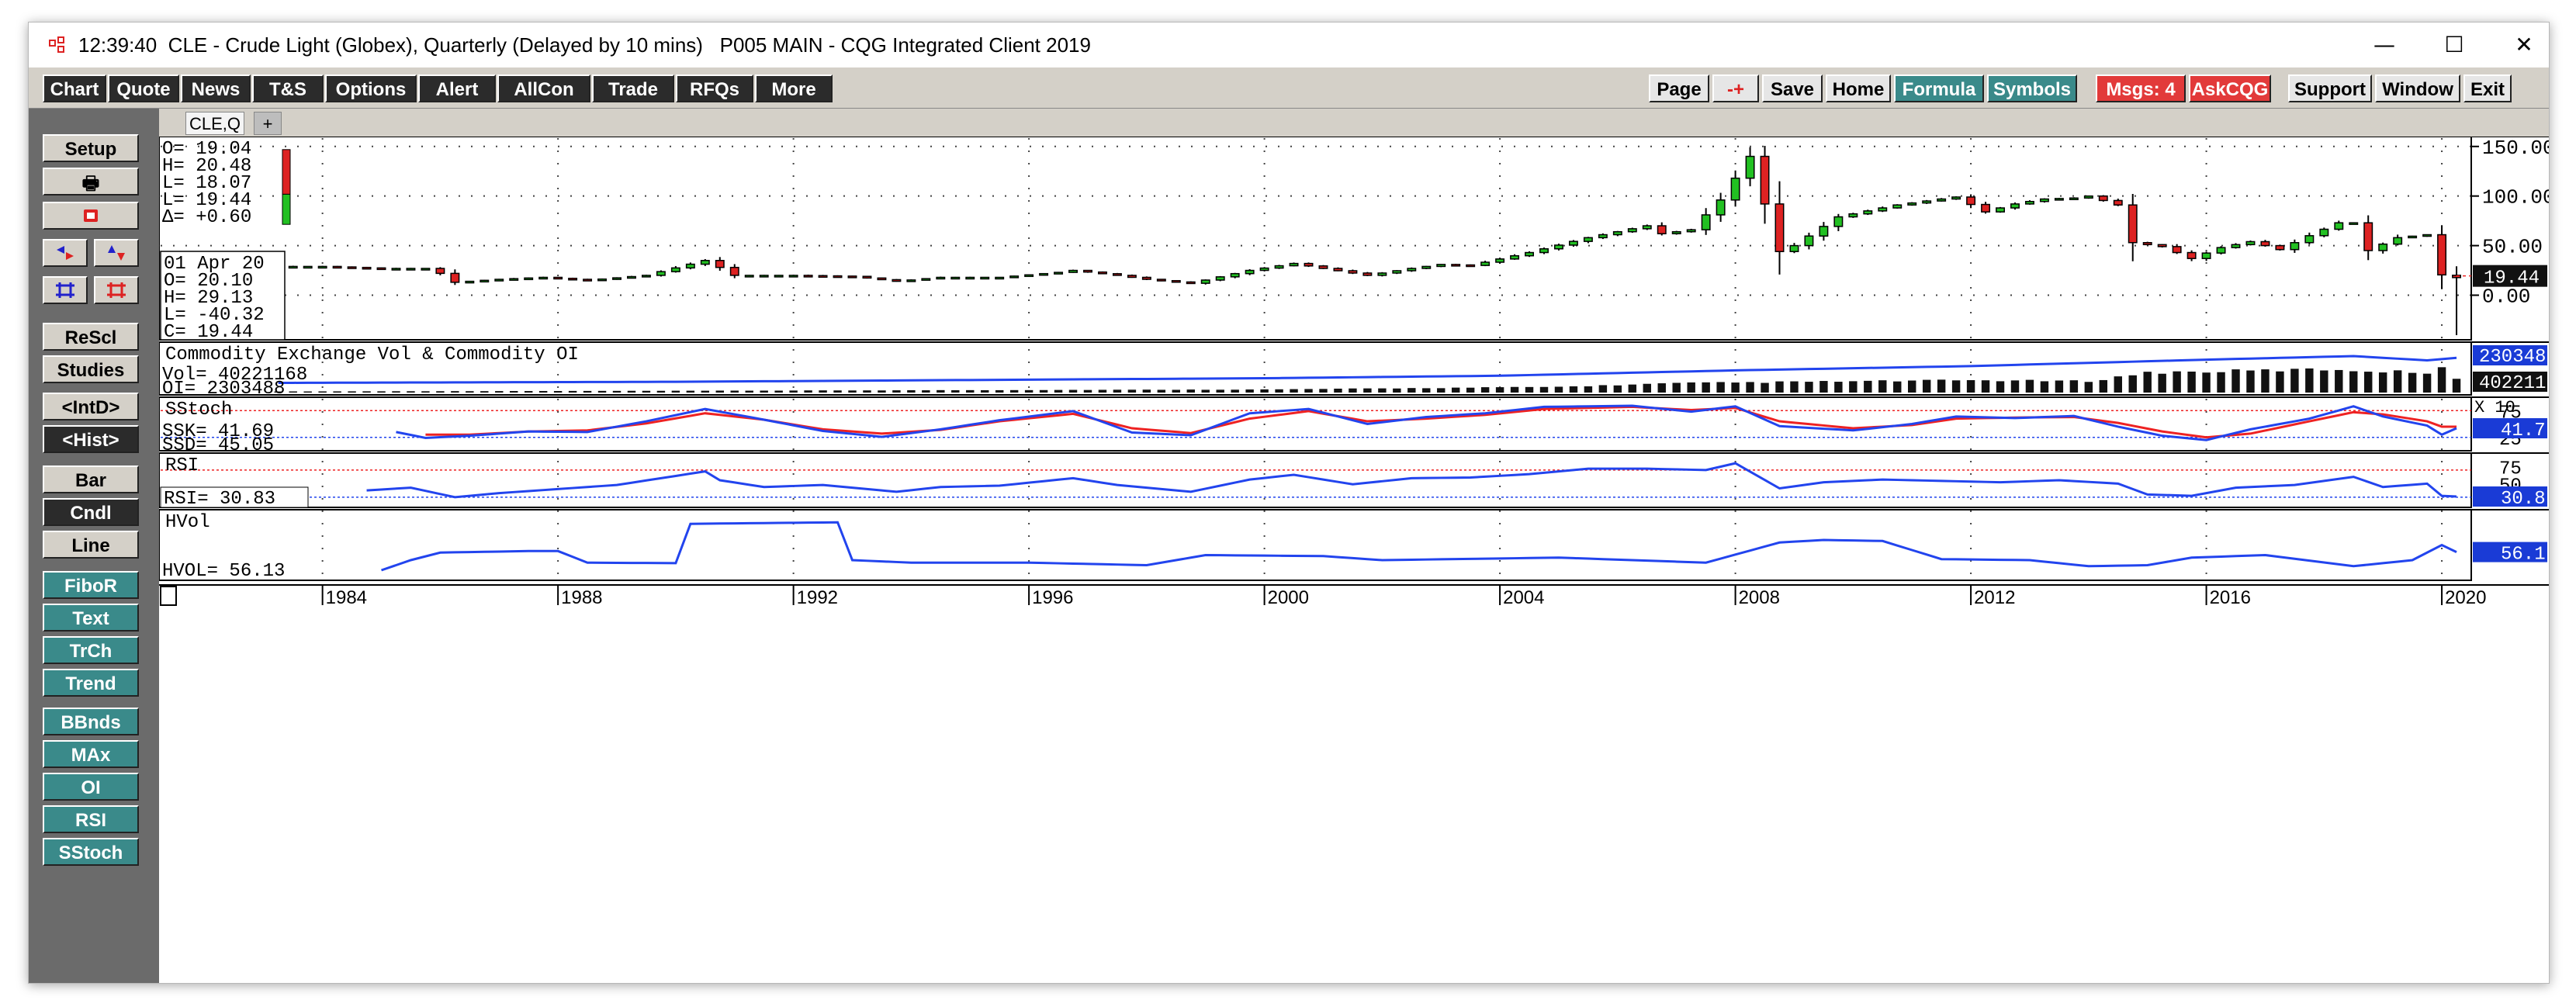 This screenshot has width=2576, height=1007. I want to click on scroll-vertical-icon, so click(116, 253).